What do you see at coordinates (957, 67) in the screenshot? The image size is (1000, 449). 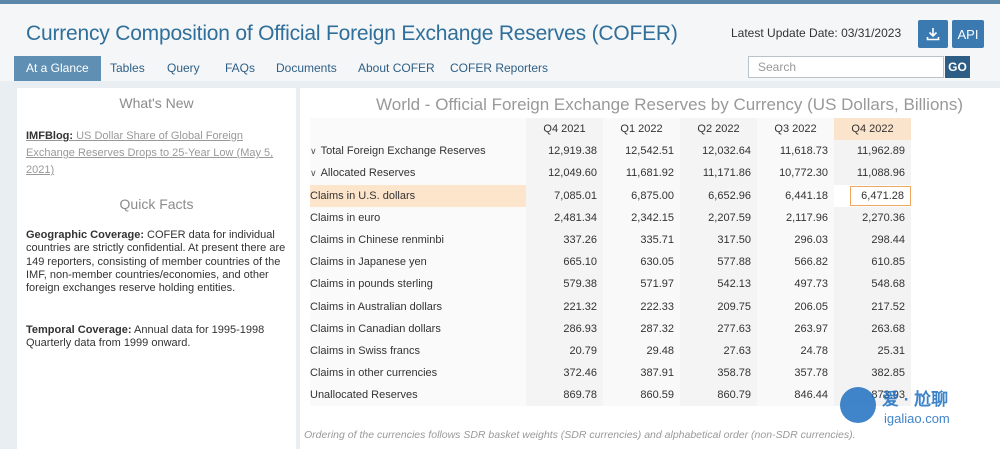 I see `search-go-button: GO` at bounding box center [957, 67].